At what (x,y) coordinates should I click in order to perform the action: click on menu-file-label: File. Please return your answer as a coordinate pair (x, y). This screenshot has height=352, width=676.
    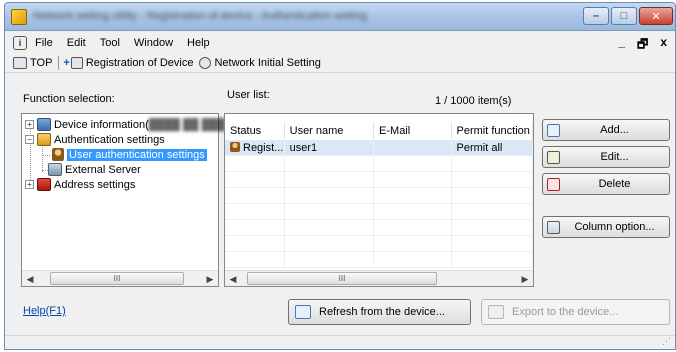
    Looking at the image, I should click on (44, 43).